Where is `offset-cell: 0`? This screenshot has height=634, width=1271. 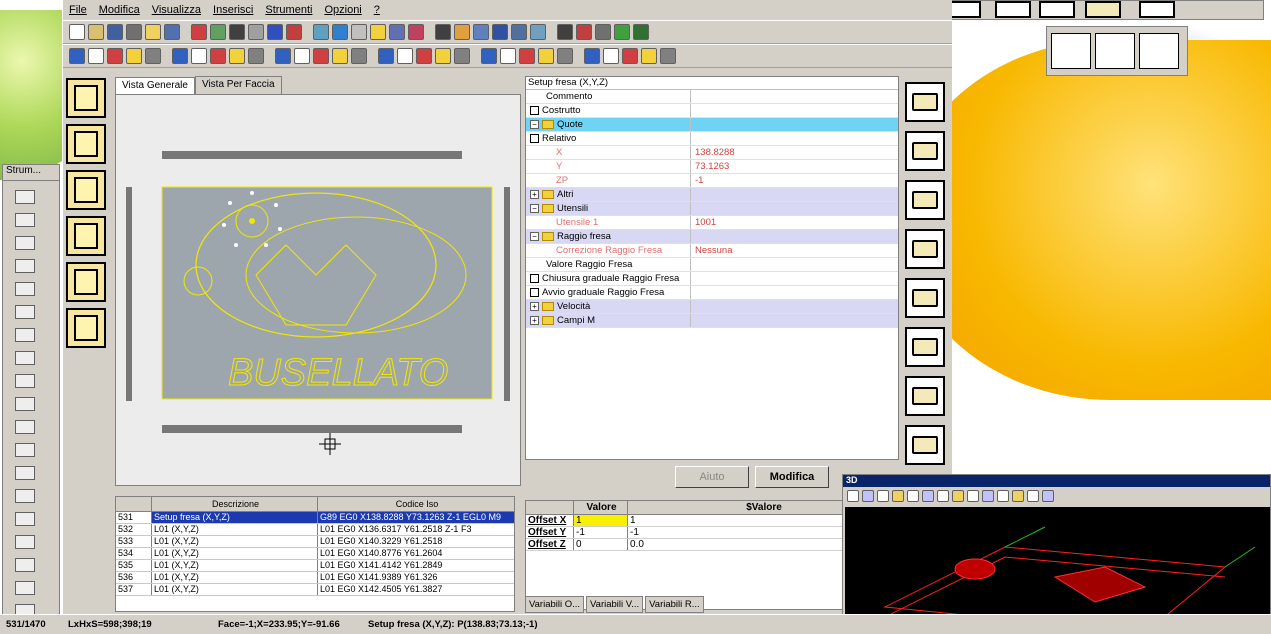 offset-cell: 0 is located at coordinates (601, 544).